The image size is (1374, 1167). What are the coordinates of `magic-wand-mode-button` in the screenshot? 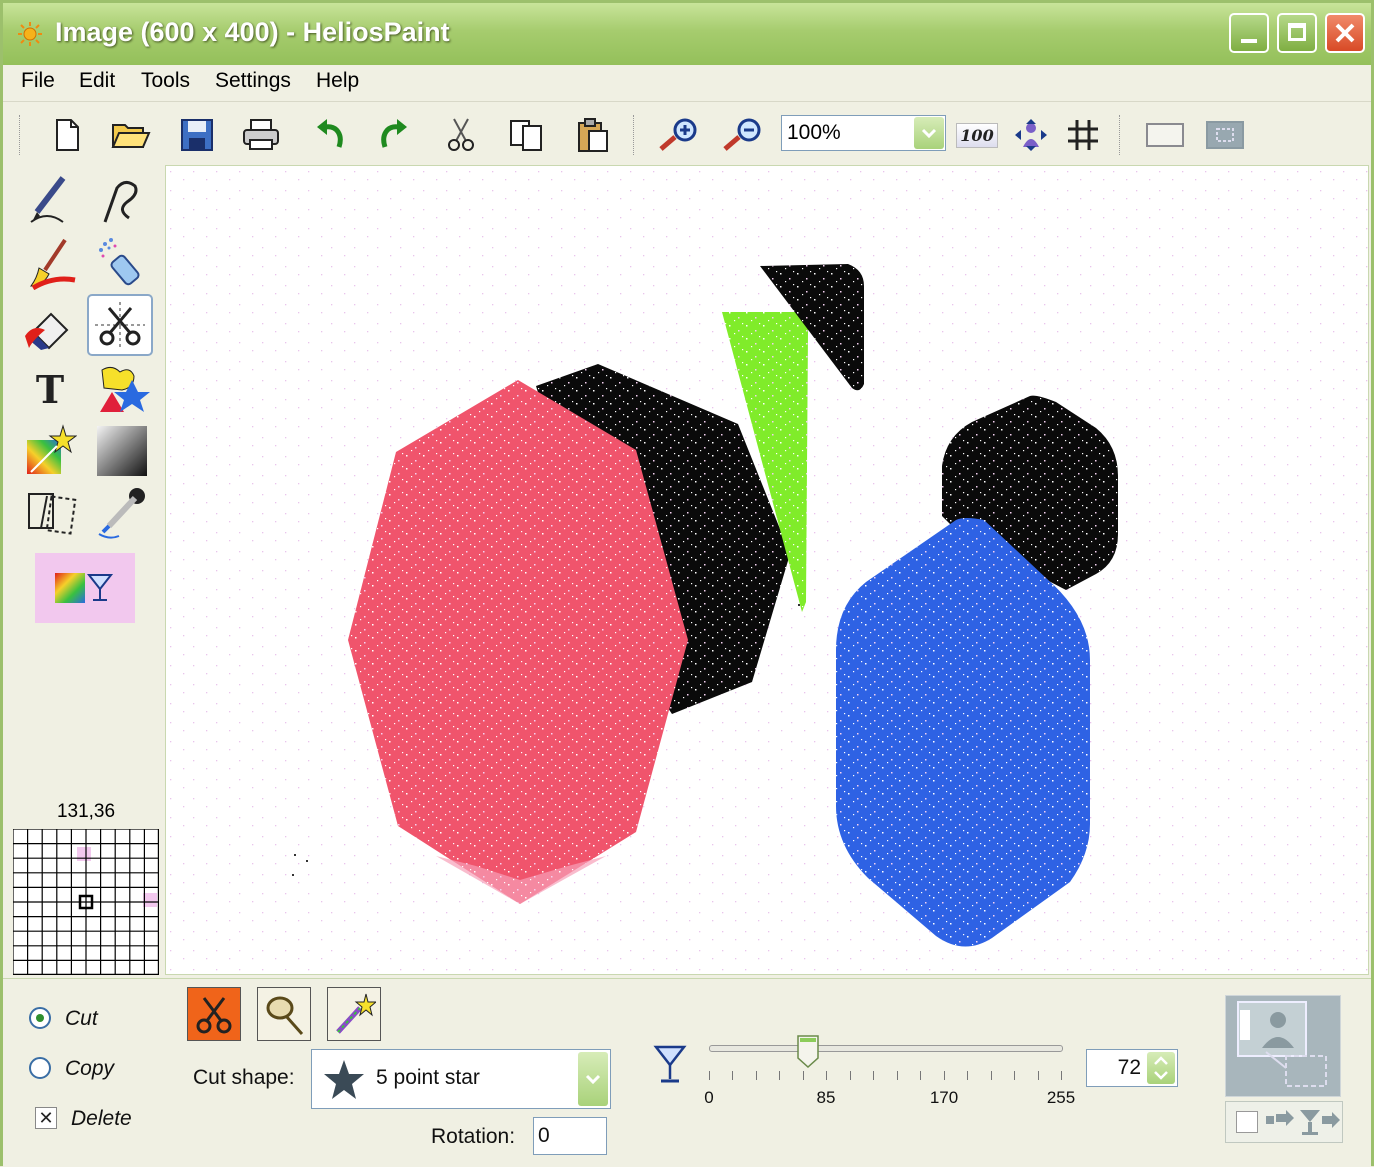 It's located at (354, 1014).